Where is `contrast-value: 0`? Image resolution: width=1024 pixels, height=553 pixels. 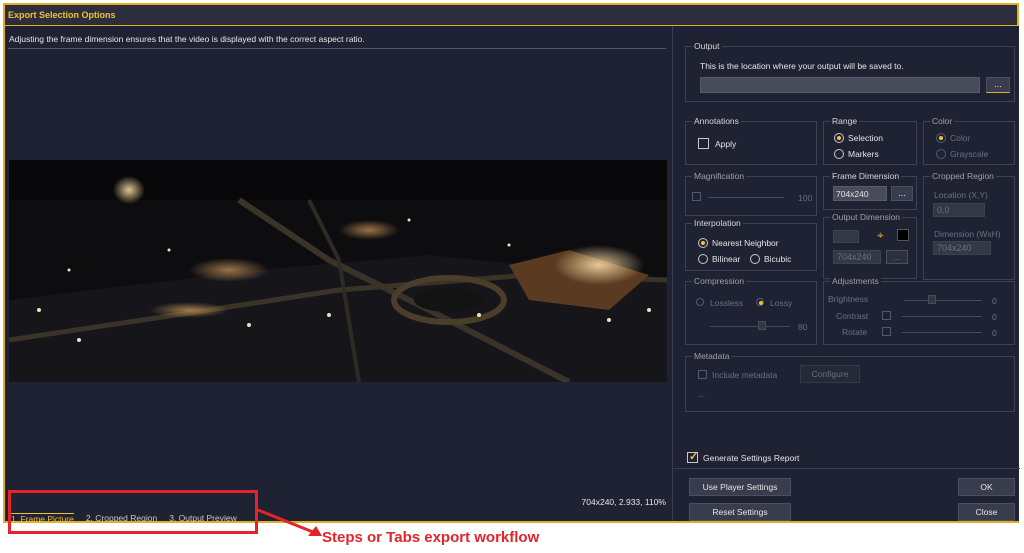
contrast-value: 0 is located at coordinates (994, 317).